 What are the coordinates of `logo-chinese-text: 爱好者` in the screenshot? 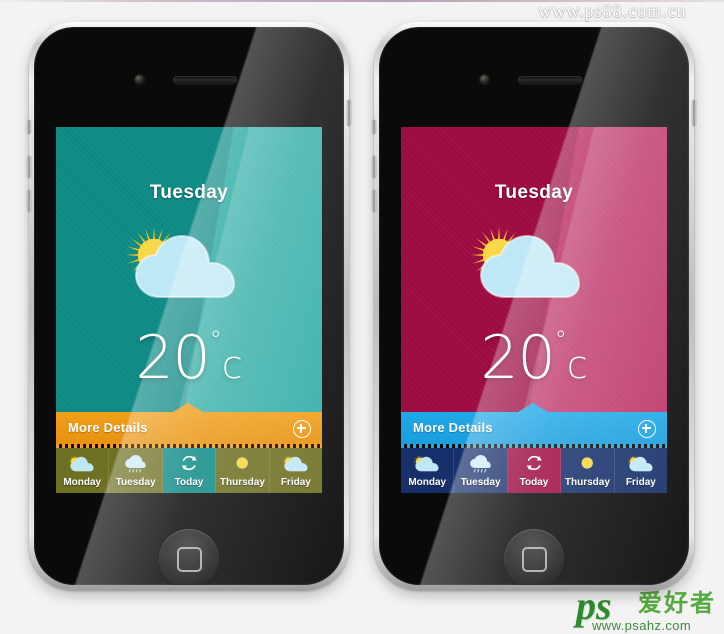 It's located at (677, 603).